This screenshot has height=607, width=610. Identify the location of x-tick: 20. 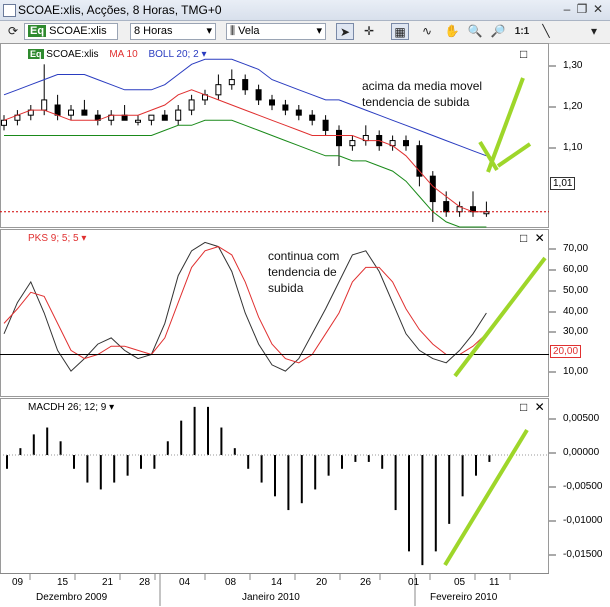
(322, 582).